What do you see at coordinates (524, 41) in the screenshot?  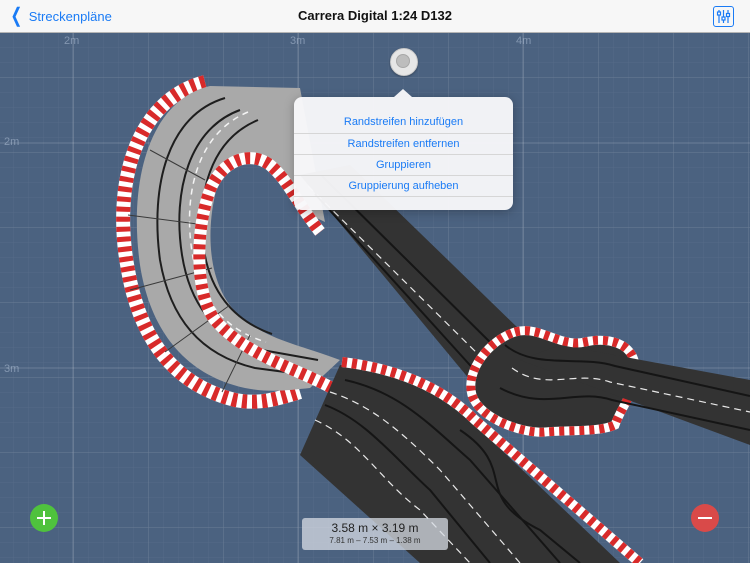 I see `grid-label-x-4m: 4m` at bounding box center [524, 41].